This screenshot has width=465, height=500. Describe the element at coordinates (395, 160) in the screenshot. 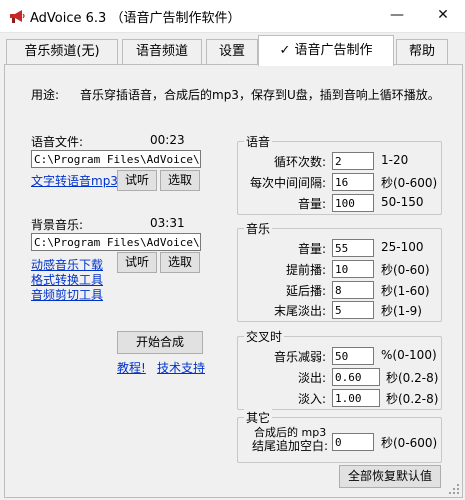

I see `loop-count-range: 1-20` at that location.